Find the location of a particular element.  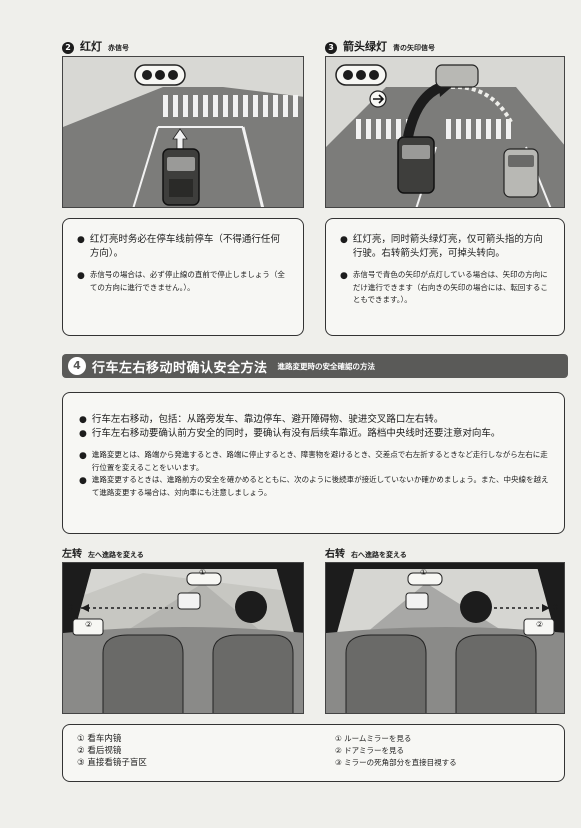

legend-zh-list: ① 看车内镜 ② 看后视镜 ③ 直接看镜子盲区 is located at coordinates (112, 751).